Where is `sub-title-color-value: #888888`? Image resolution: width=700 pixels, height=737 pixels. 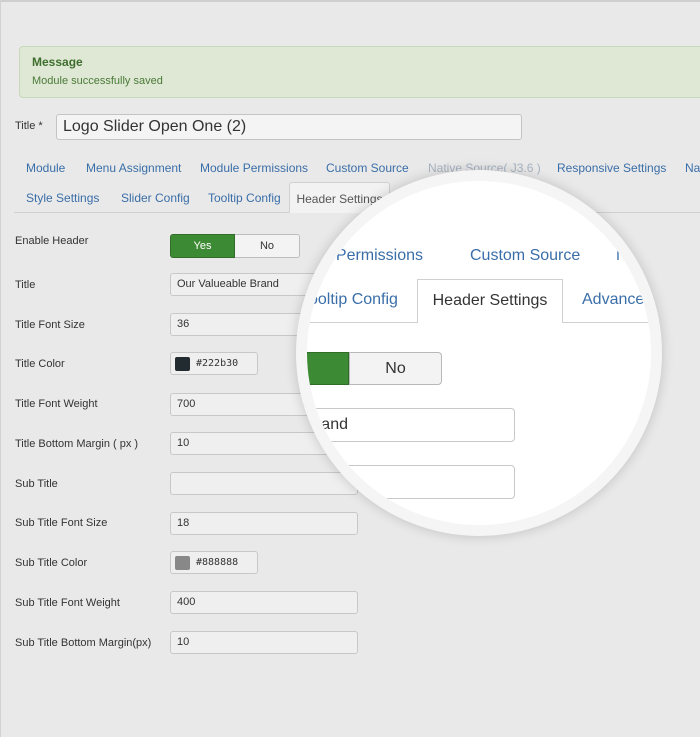
sub-title-color-value: #888888 is located at coordinates (217, 562).